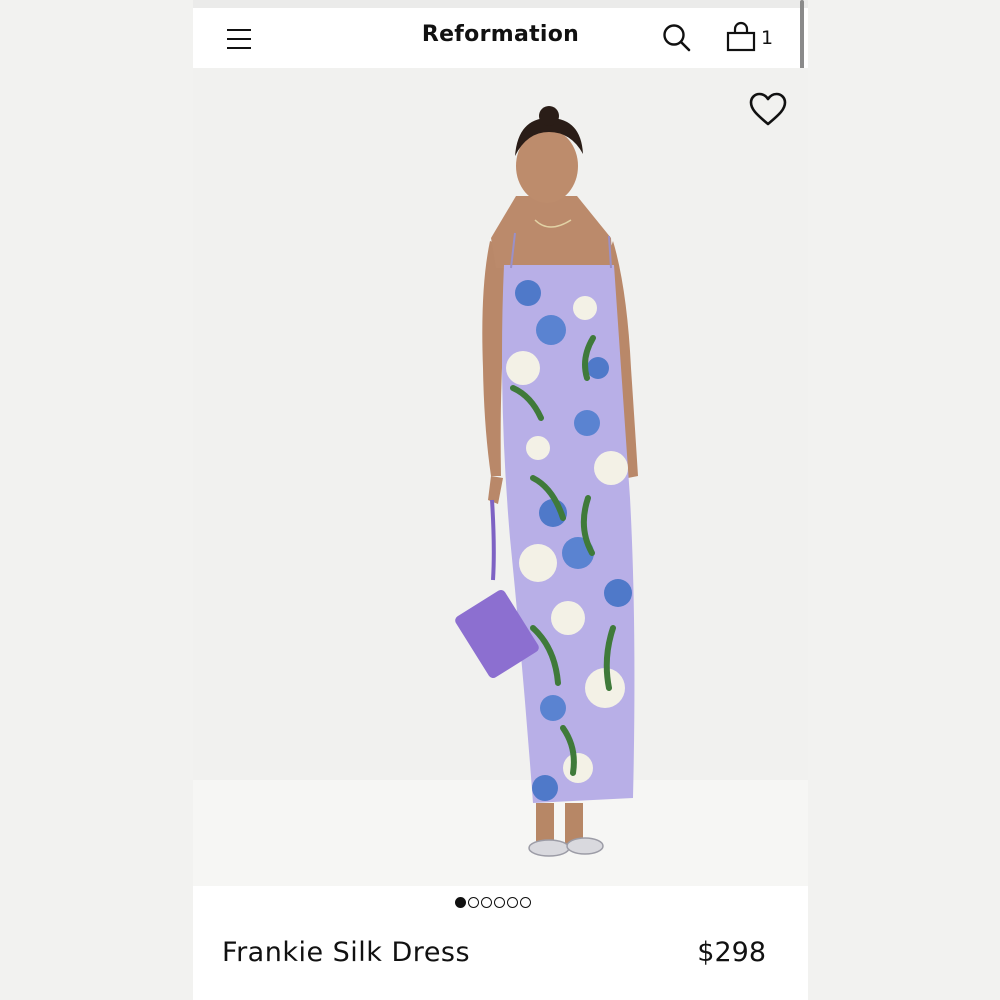 Image resolution: width=1000 pixels, height=1000 pixels. What do you see at coordinates (741, 36) in the screenshot?
I see `shopping-bag-icon` at bounding box center [741, 36].